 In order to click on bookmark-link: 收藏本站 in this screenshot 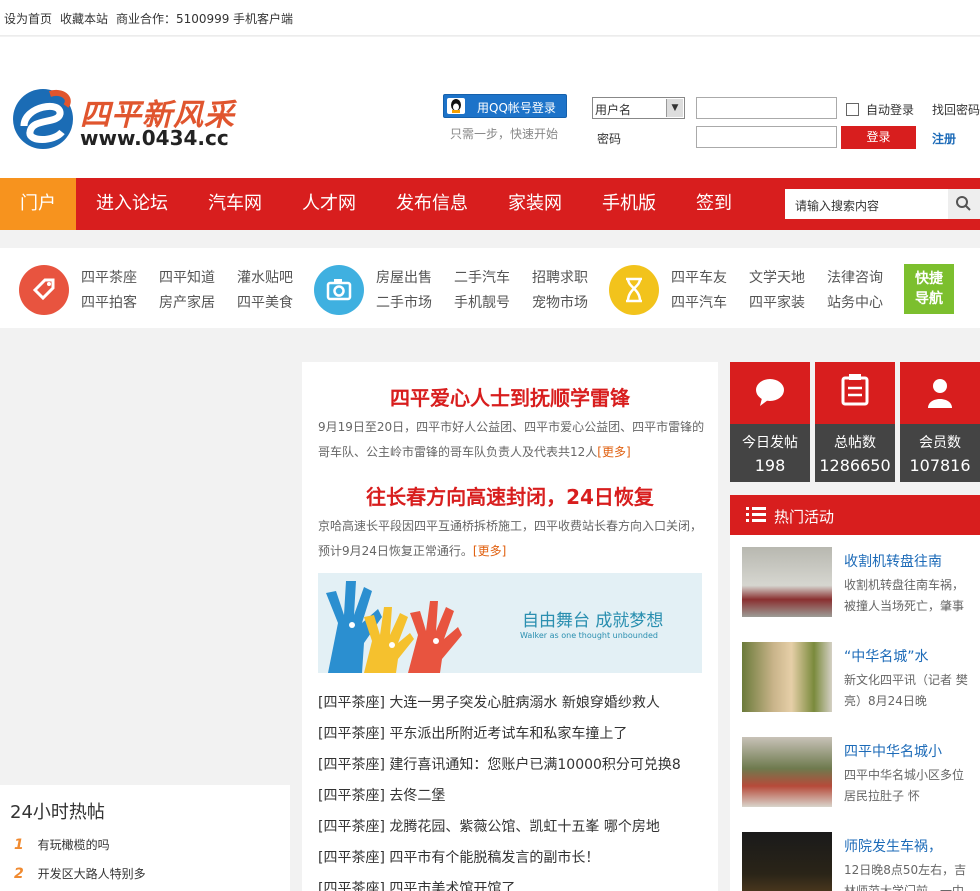, I will do `click(84, 18)`.